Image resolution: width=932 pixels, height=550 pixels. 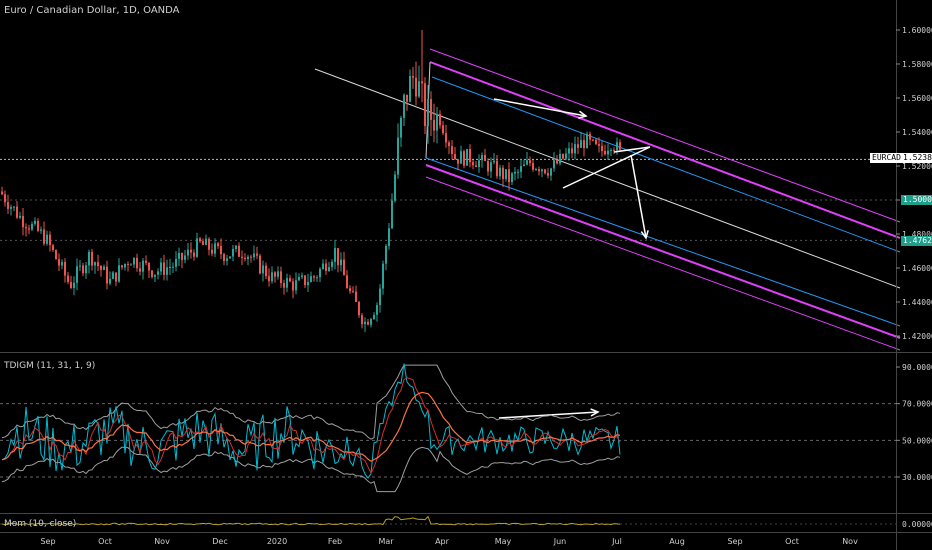 I want to click on tdi-y-tick-label: 70.00000, so click(x=917, y=404).